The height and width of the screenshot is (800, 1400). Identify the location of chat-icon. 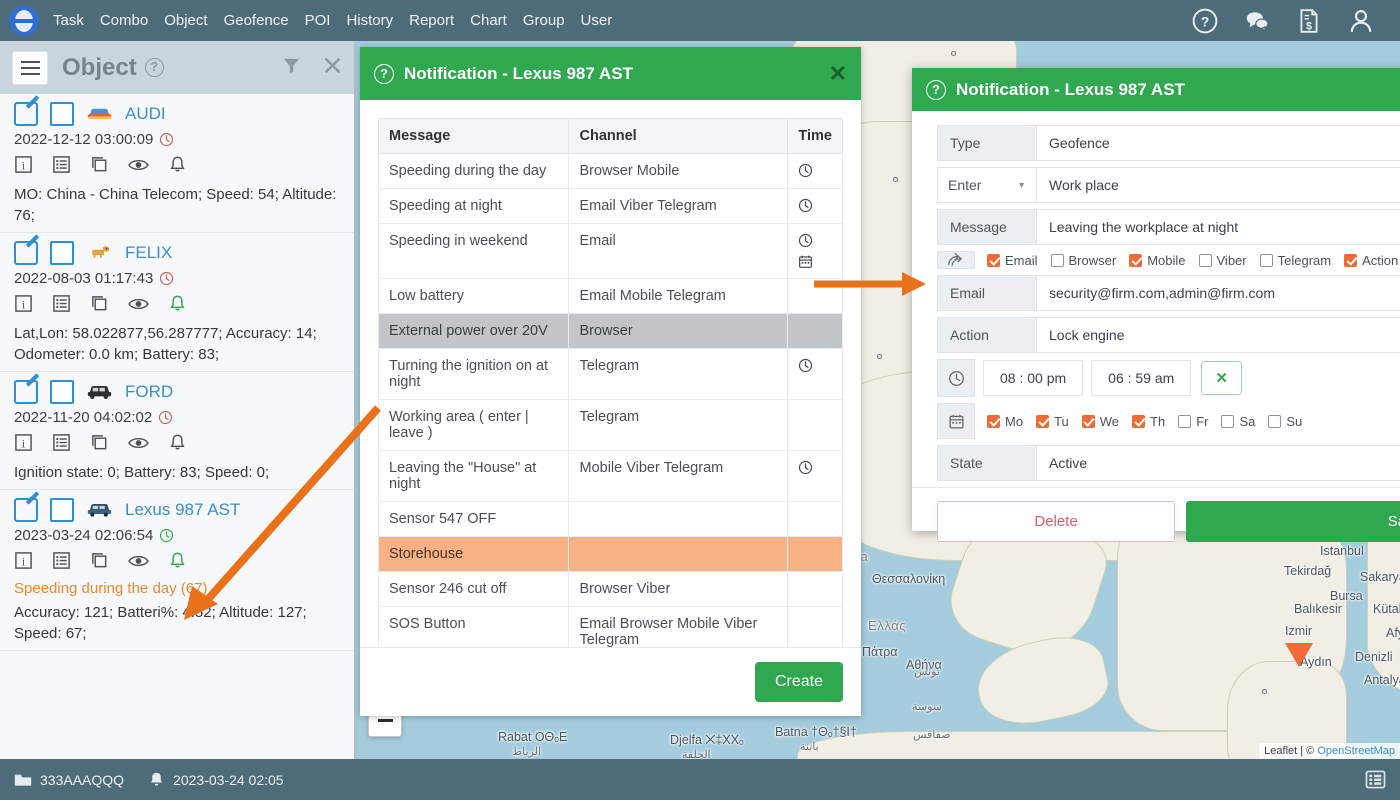
(1257, 21).